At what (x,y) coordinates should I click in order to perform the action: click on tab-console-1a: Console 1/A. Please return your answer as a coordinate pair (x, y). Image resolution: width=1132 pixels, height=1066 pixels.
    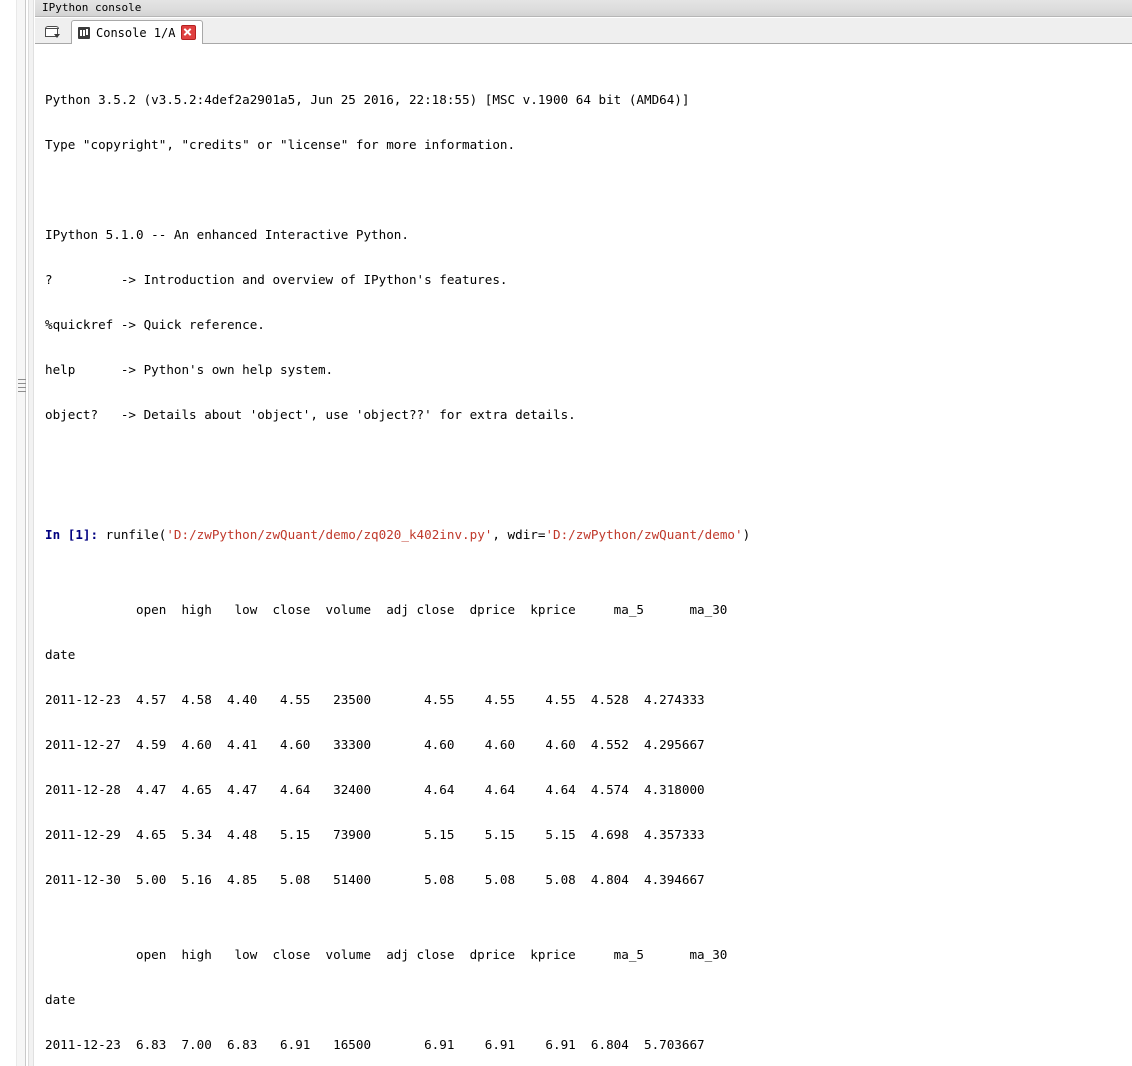
    Looking at the image, I should click on (137, 32).